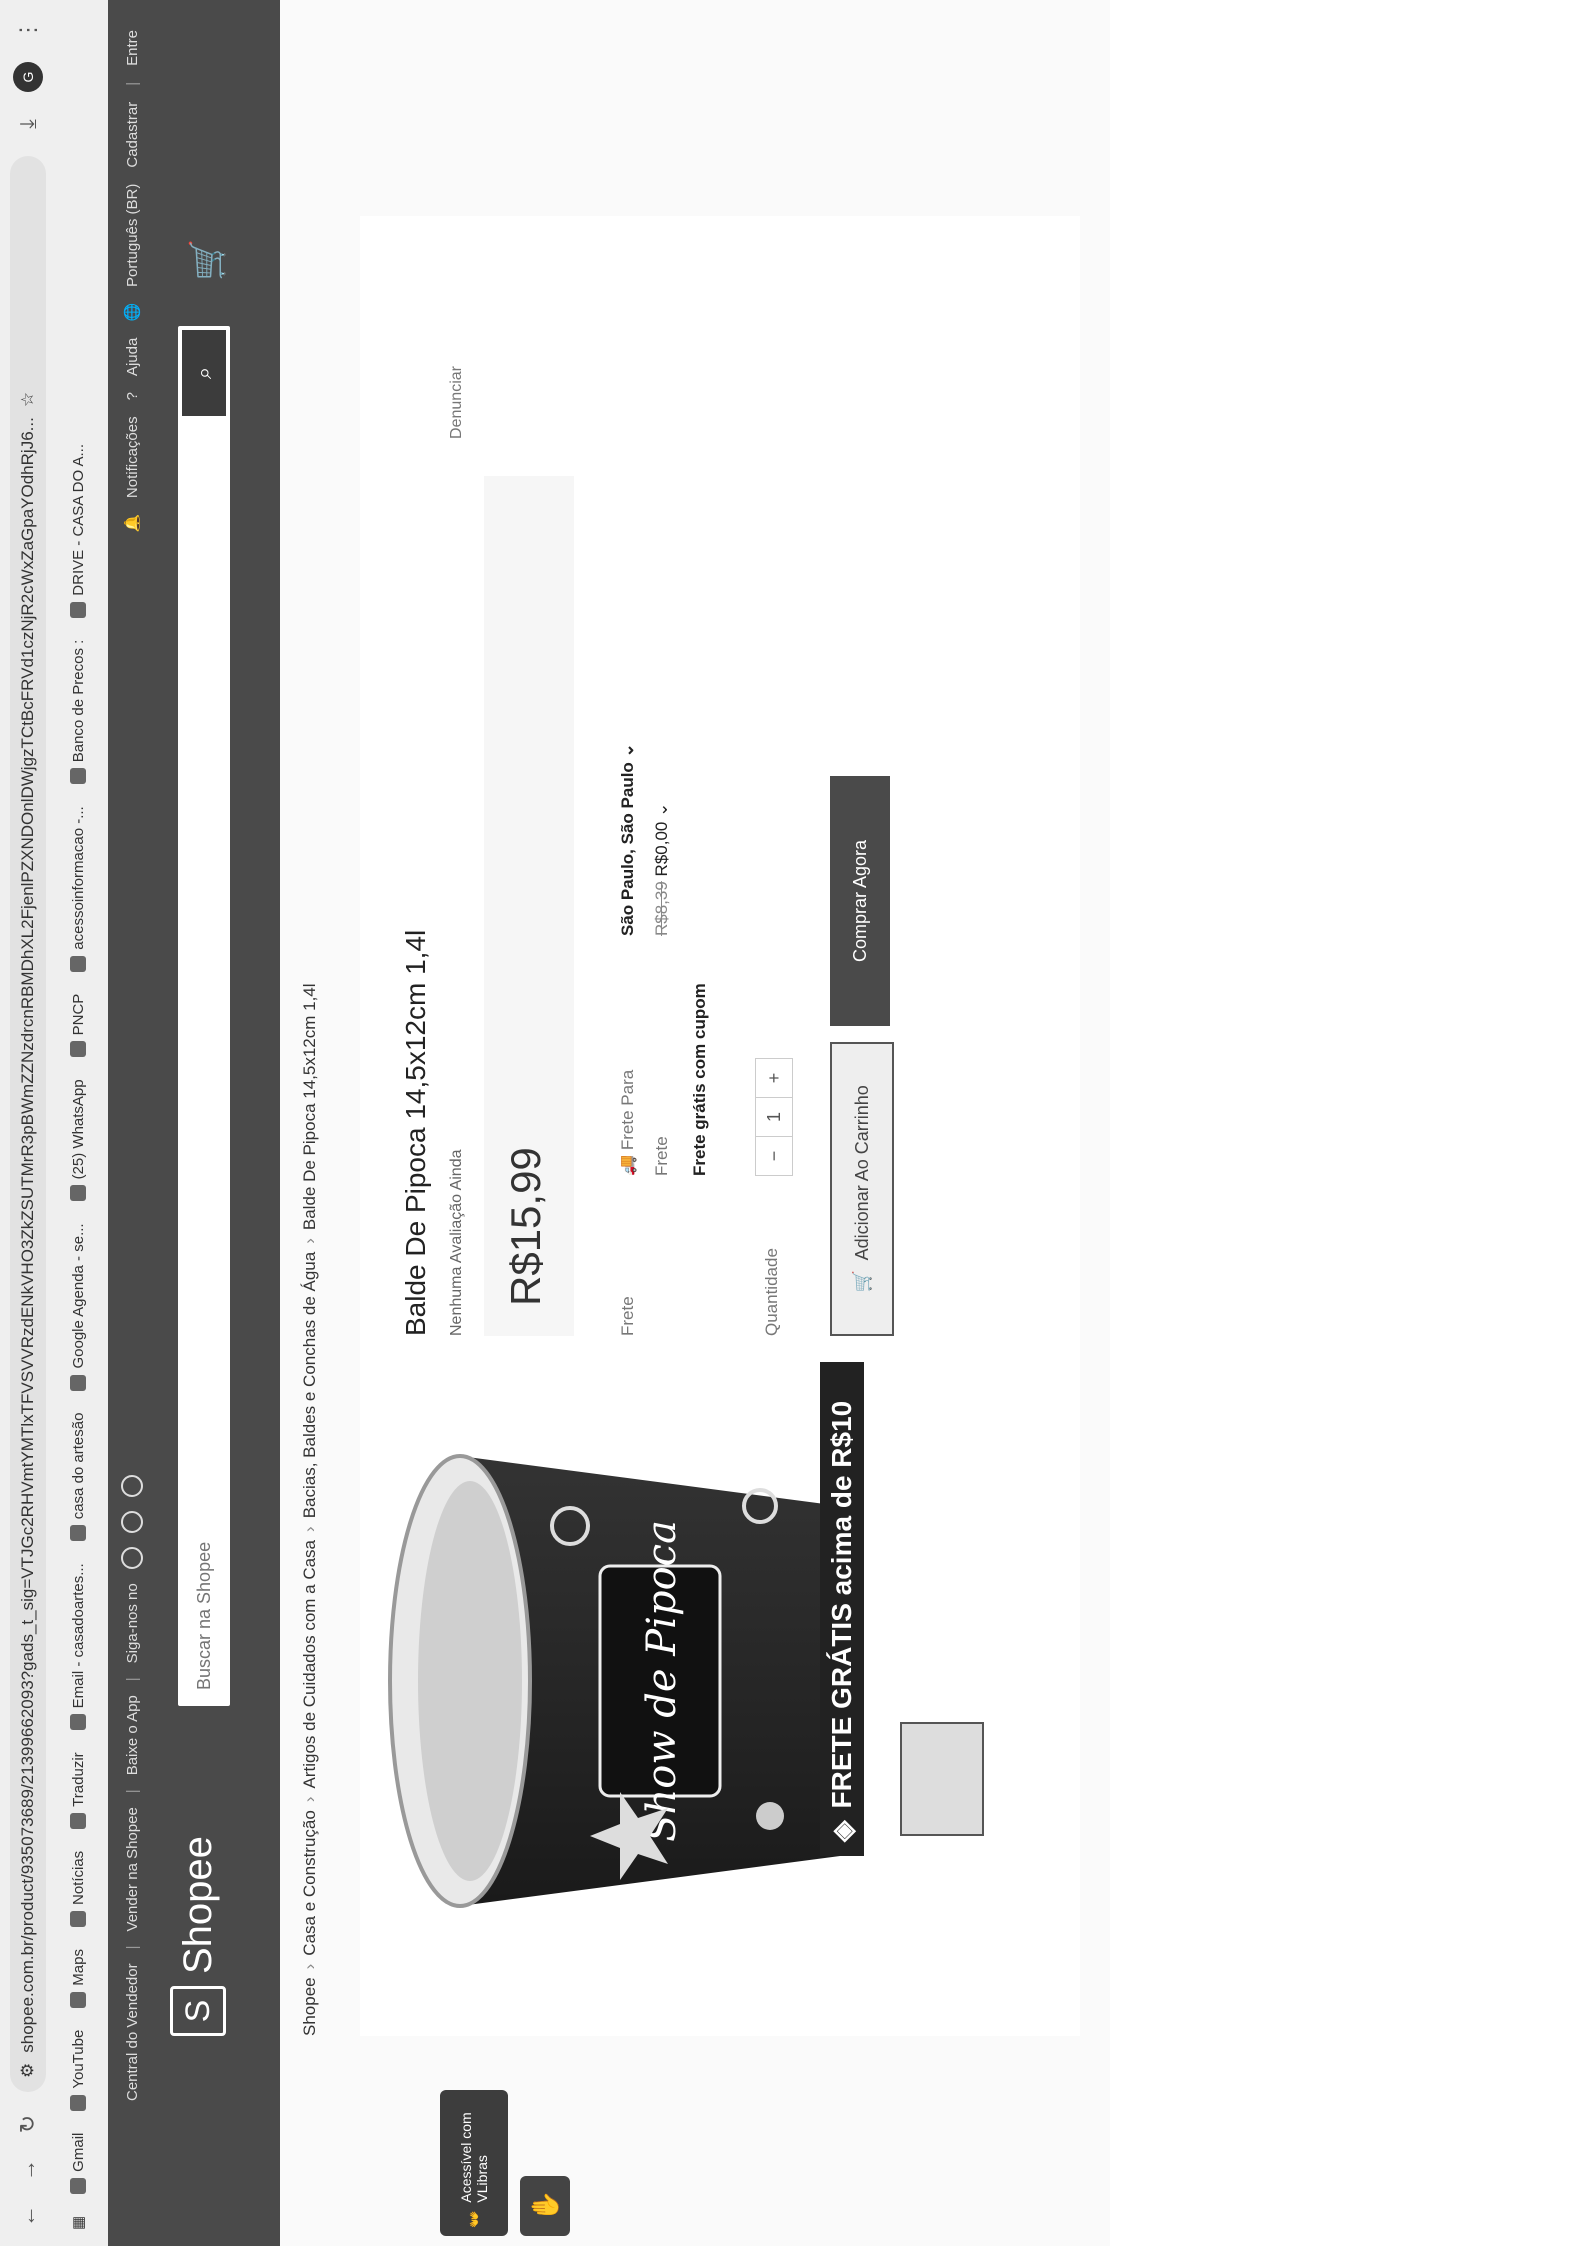 Image resolution: width=1571 pixels, height=2246 pixels. What do you see at coordinates (457, 402) in the screenshot?
I see `report-link: Denunciar` at bounding box center [457, 402].